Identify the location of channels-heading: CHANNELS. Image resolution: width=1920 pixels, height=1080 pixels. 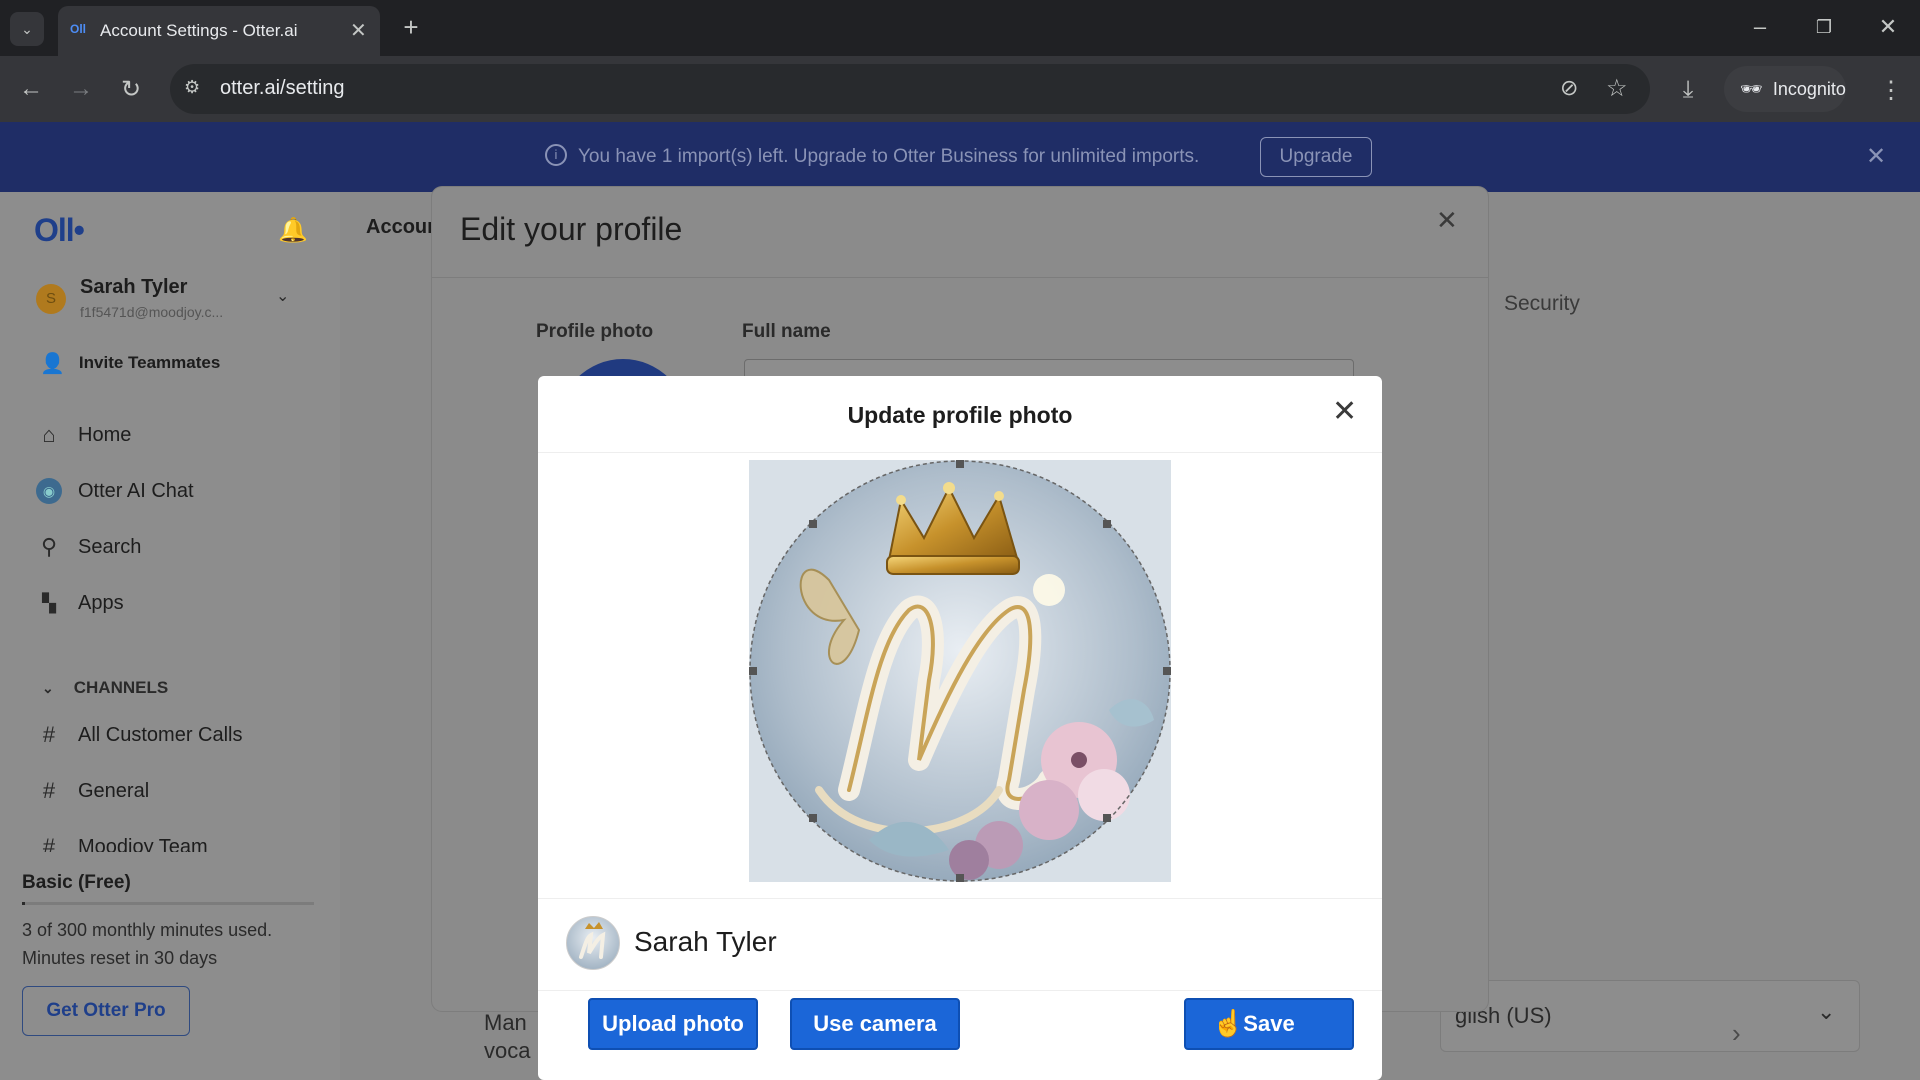
(121, 687).